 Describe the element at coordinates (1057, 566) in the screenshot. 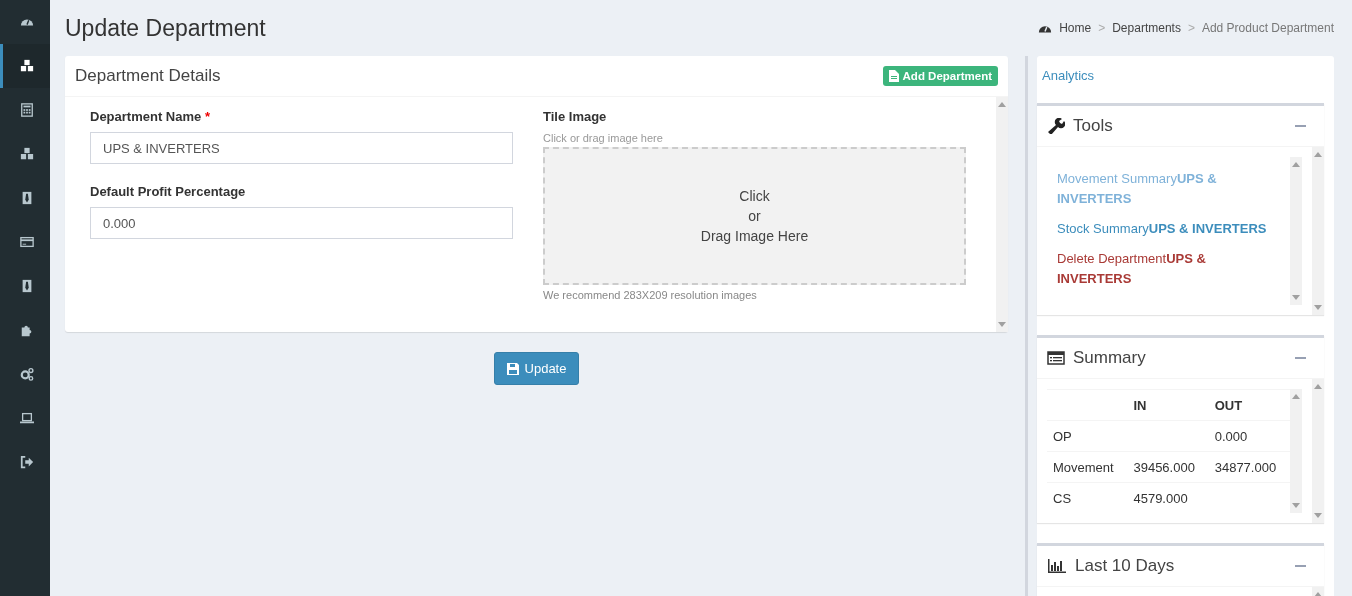

I see `bar-chart-icon` at that location.